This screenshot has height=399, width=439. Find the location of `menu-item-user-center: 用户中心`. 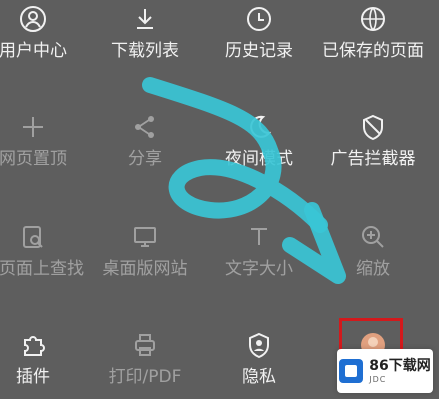

menu-item-user-center: 用户中心 is located at coordinates (44, 33).